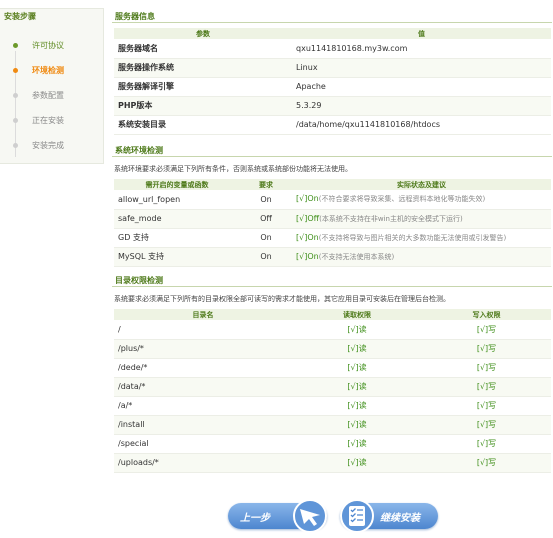 This screenshot has height=538, width=553. Describe the element at coordinates (131, 424) in the screenshot. I see `dir-name-cell: /install` at that location.